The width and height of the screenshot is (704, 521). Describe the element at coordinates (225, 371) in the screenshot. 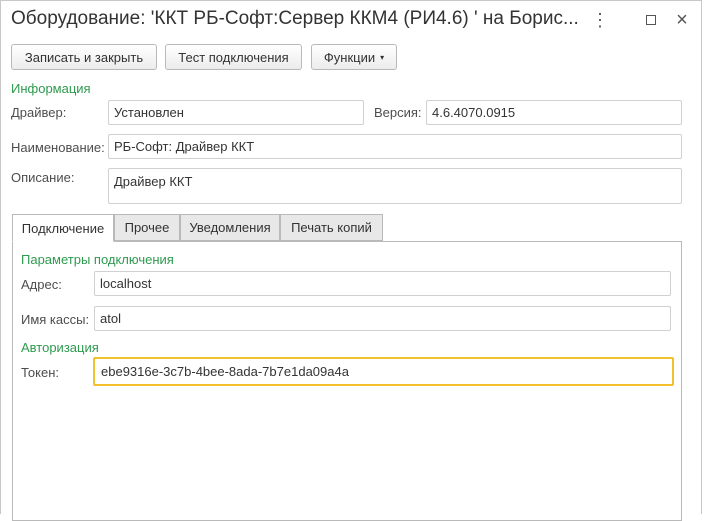

I see `token-value: ebe9316e-3c7b-4bee-8ada-7b7e1da09a4a` at that location.